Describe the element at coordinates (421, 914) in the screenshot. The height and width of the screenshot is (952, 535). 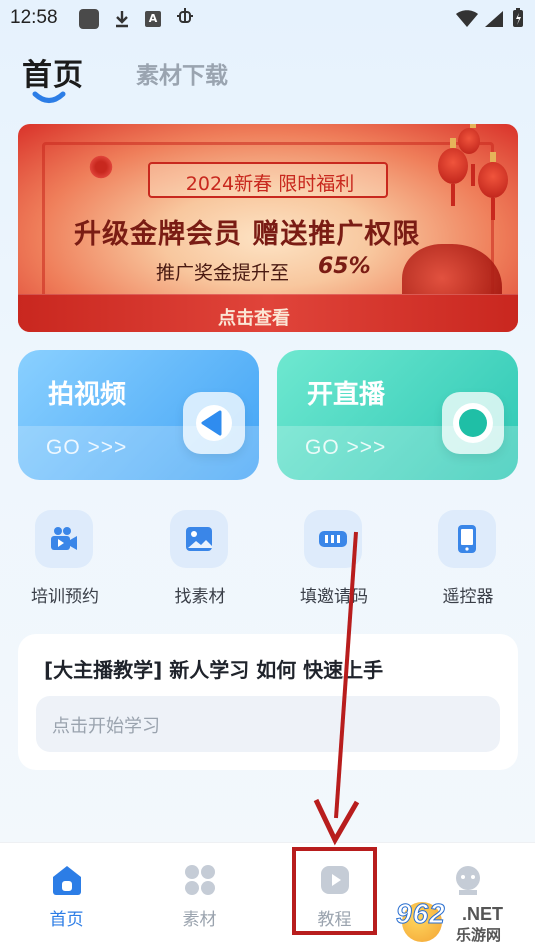
I see `watermark-brand: 962` at that location.